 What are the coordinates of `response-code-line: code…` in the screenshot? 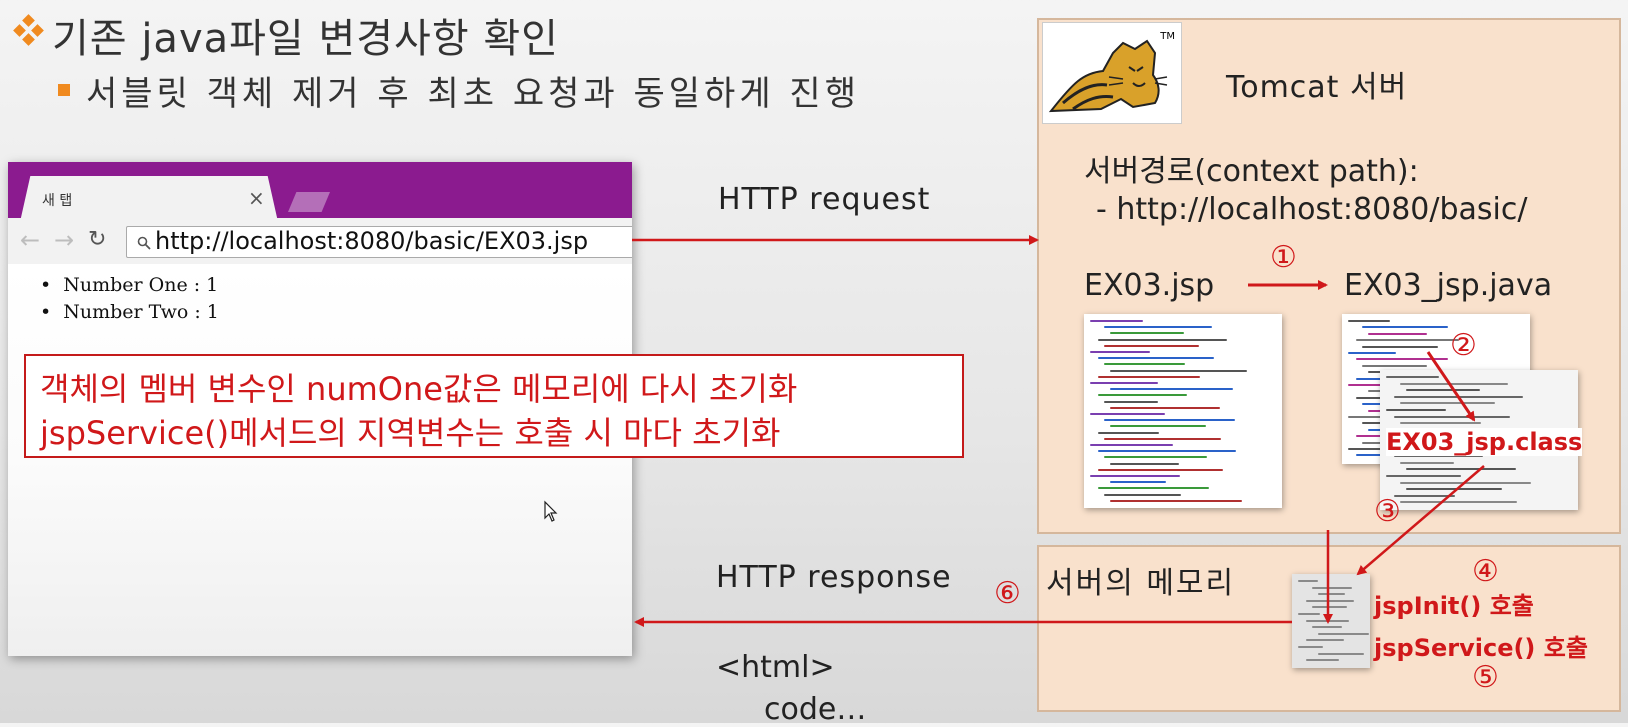 It's located at (815, 709).